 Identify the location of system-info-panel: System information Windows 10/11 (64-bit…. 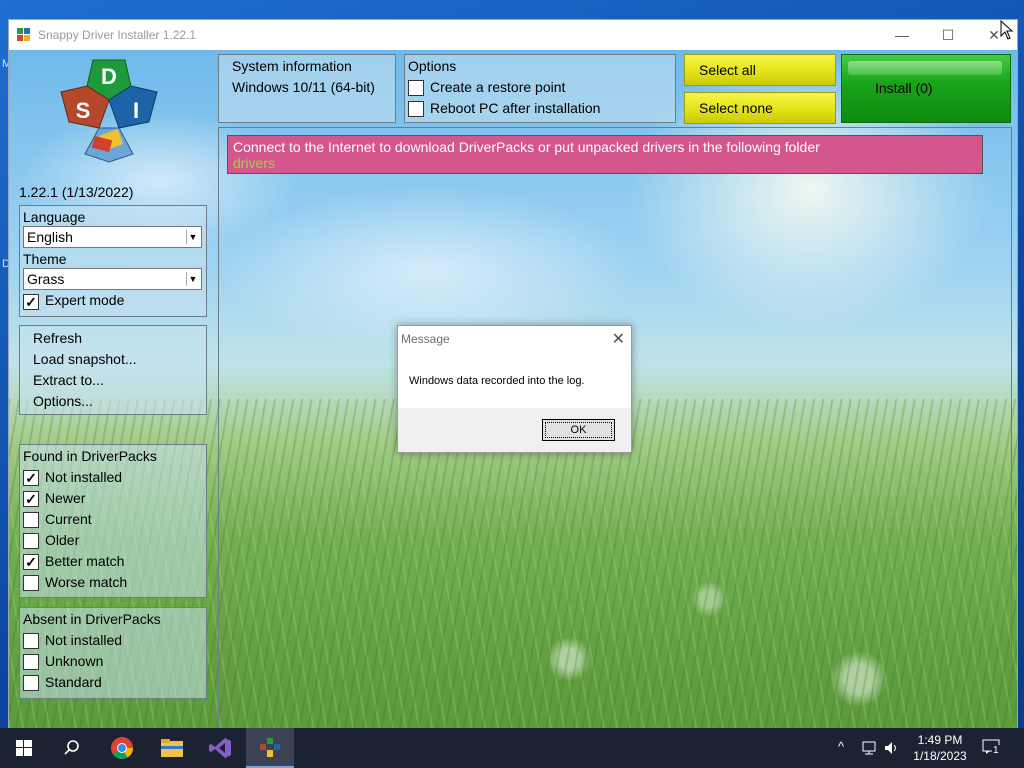
(307, 88).